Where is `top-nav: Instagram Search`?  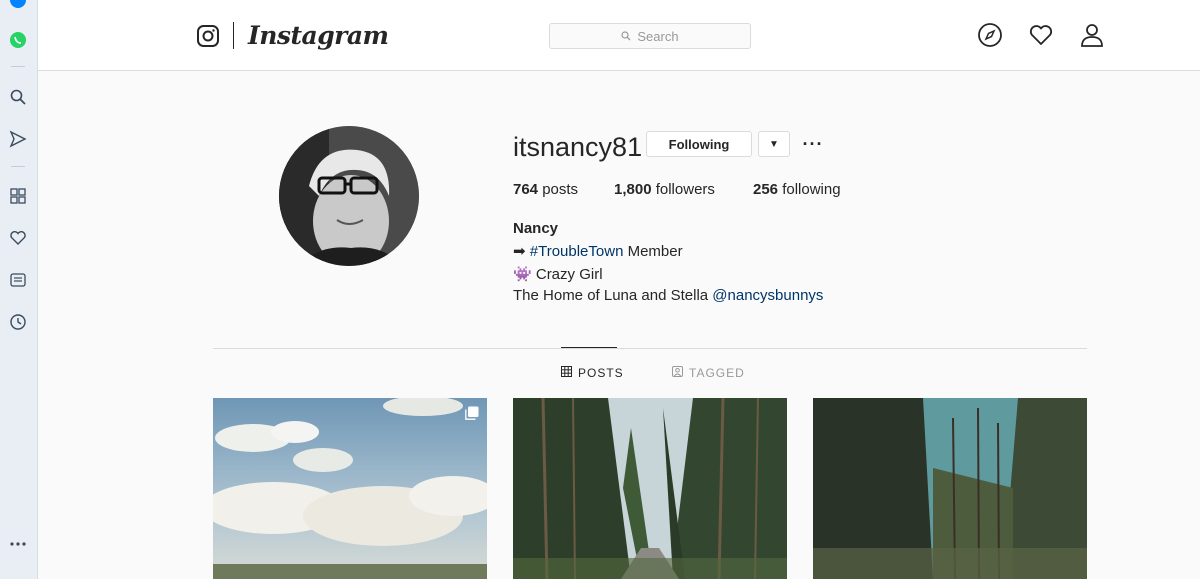
top-nav: Instagram Search is located at coordinates (619, 35).